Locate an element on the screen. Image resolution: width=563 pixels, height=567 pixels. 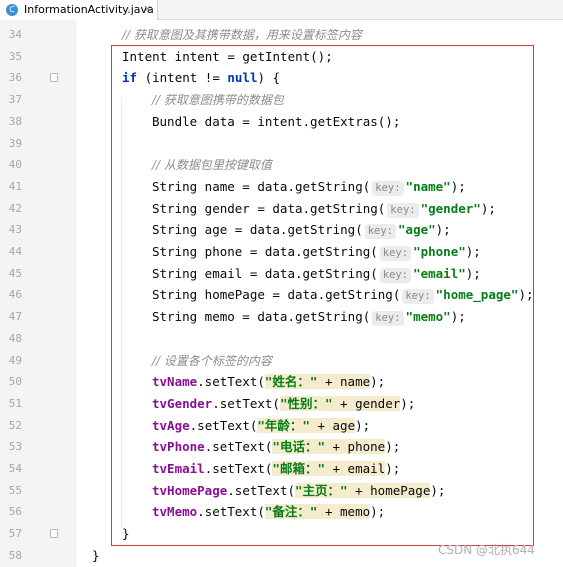
code-line: 38 Bundle data = intent.getExtras(); is located at coordinates (281, 122).